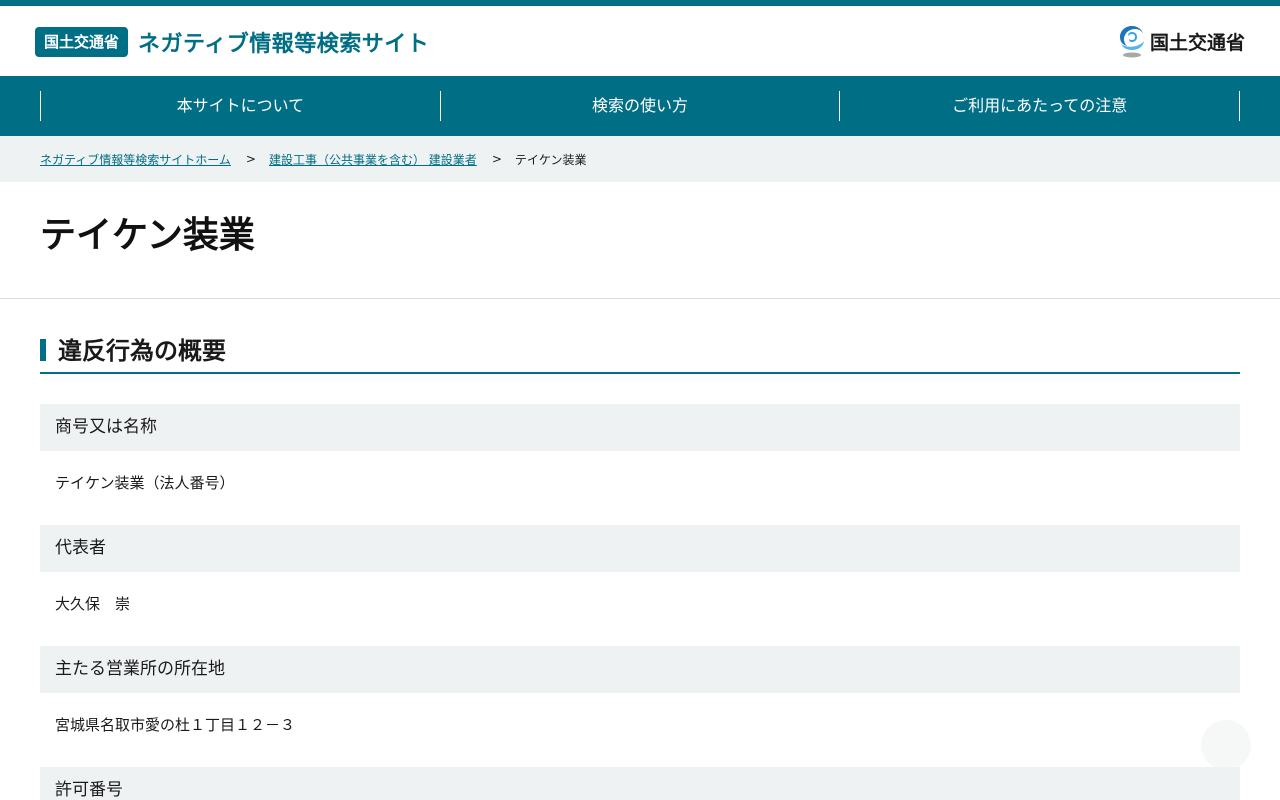 The width and height of the screenshot is (1280, 800). What do you see at coordinates (550, 159) in the screenshot?
I see `breadcrumb-current: テイケン装業` at bounding box center [550, 159].